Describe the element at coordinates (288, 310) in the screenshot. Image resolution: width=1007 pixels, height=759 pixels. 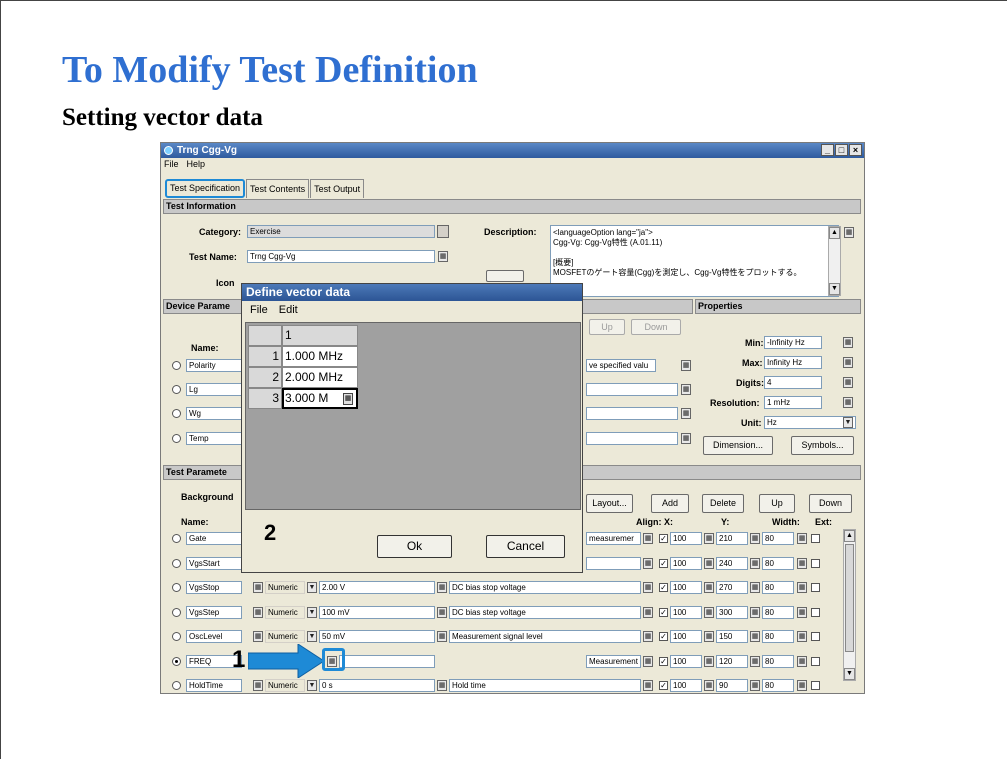
I see `dialog-menu-edit: Edit` at that location.